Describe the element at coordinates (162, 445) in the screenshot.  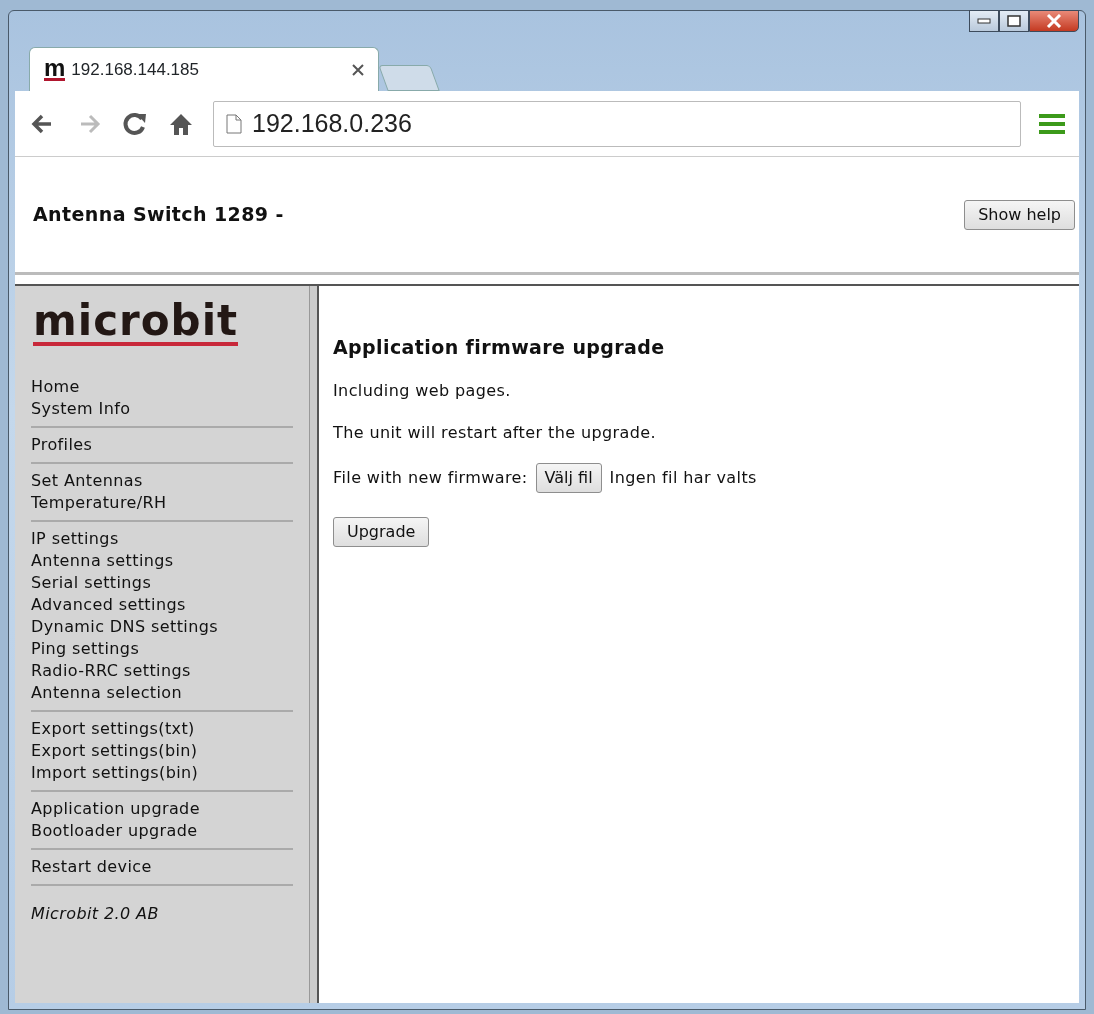
I see `sidebar-link: Profiles` at that location.